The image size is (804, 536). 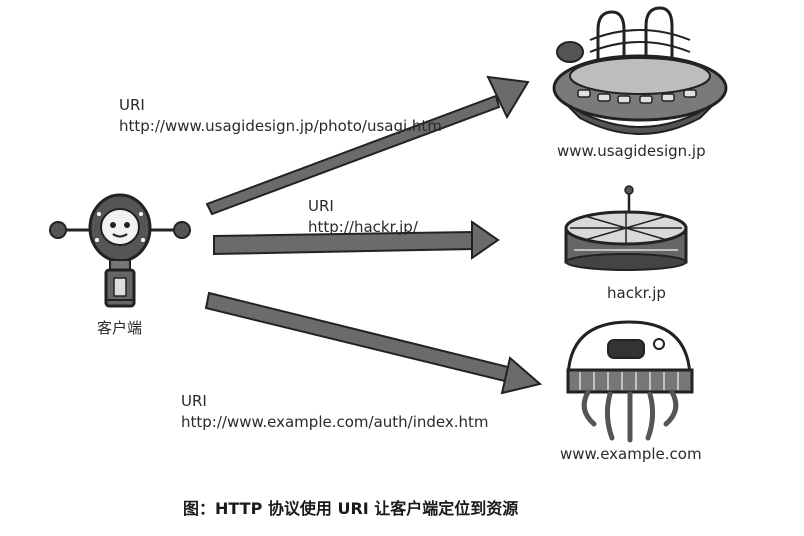 I want to click on client-label: 客户端, so click(x=120, y=328).